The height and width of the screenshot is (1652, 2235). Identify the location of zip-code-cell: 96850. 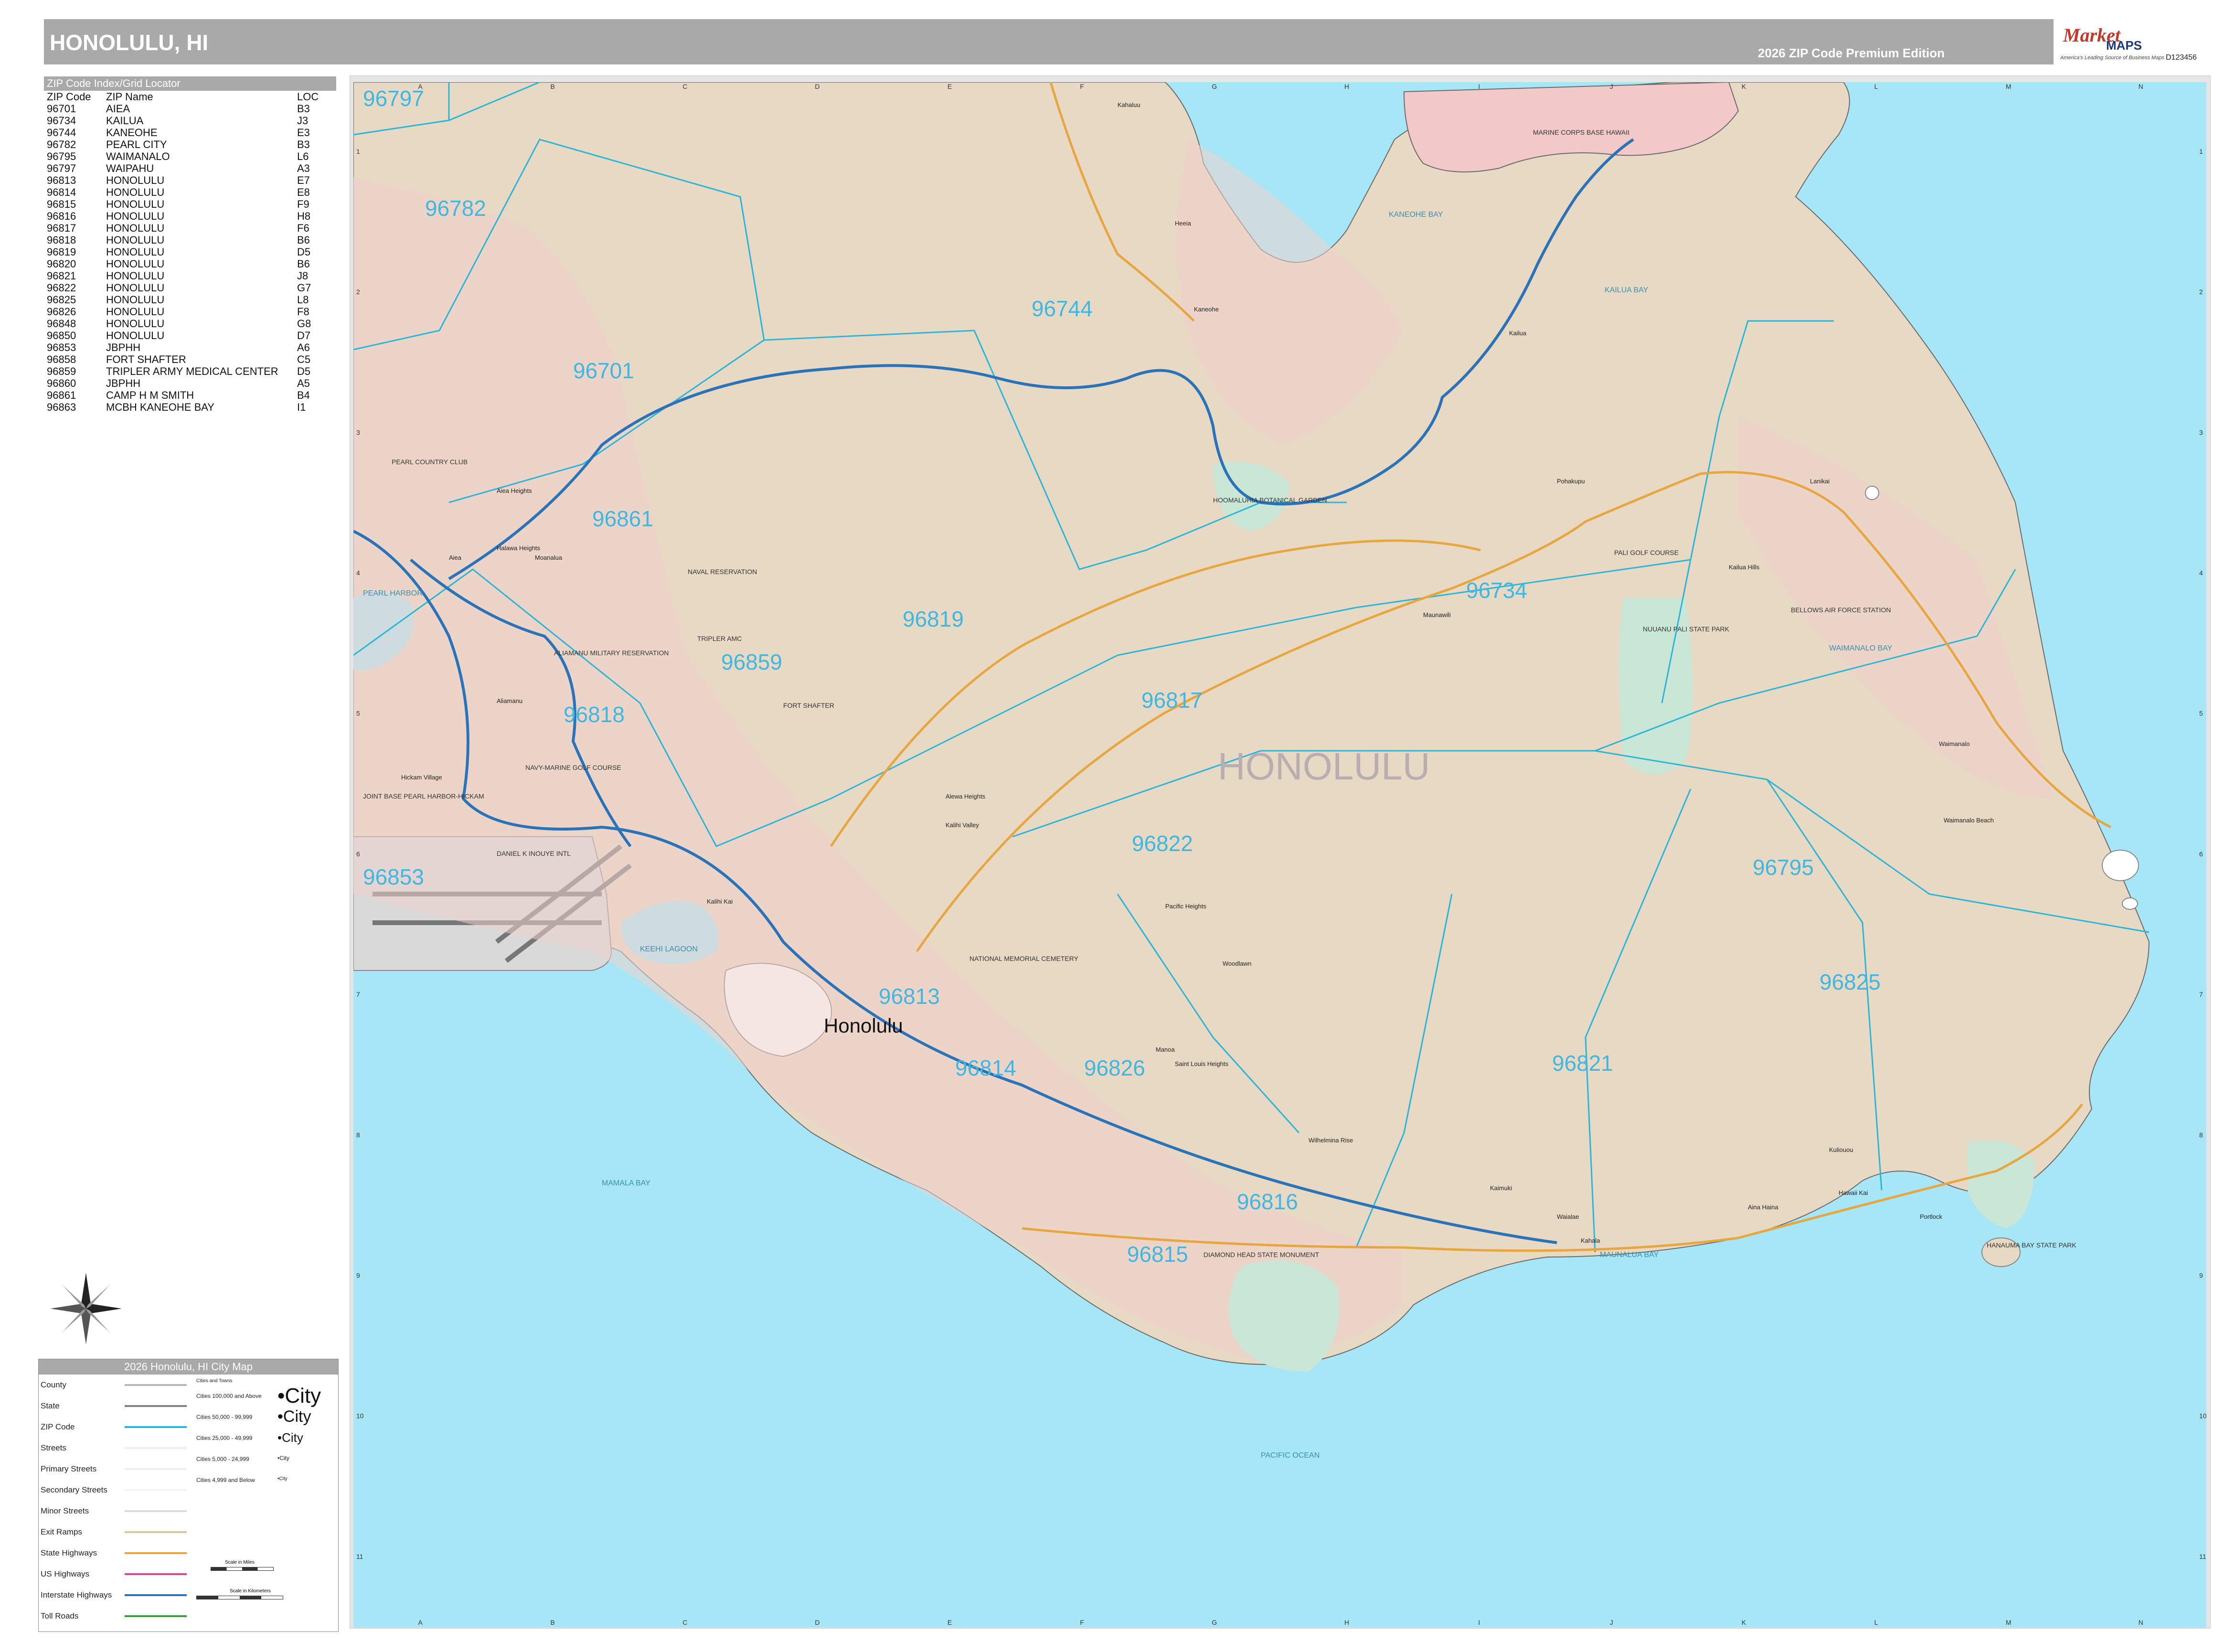
(62, 335).